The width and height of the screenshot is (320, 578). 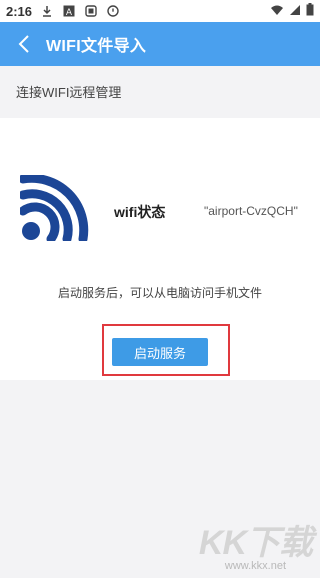 What do you see at coordinates (160, 44) in the screenshot?
I see `app-bar: WIFI文件导入` at bounding box center [160, 44].